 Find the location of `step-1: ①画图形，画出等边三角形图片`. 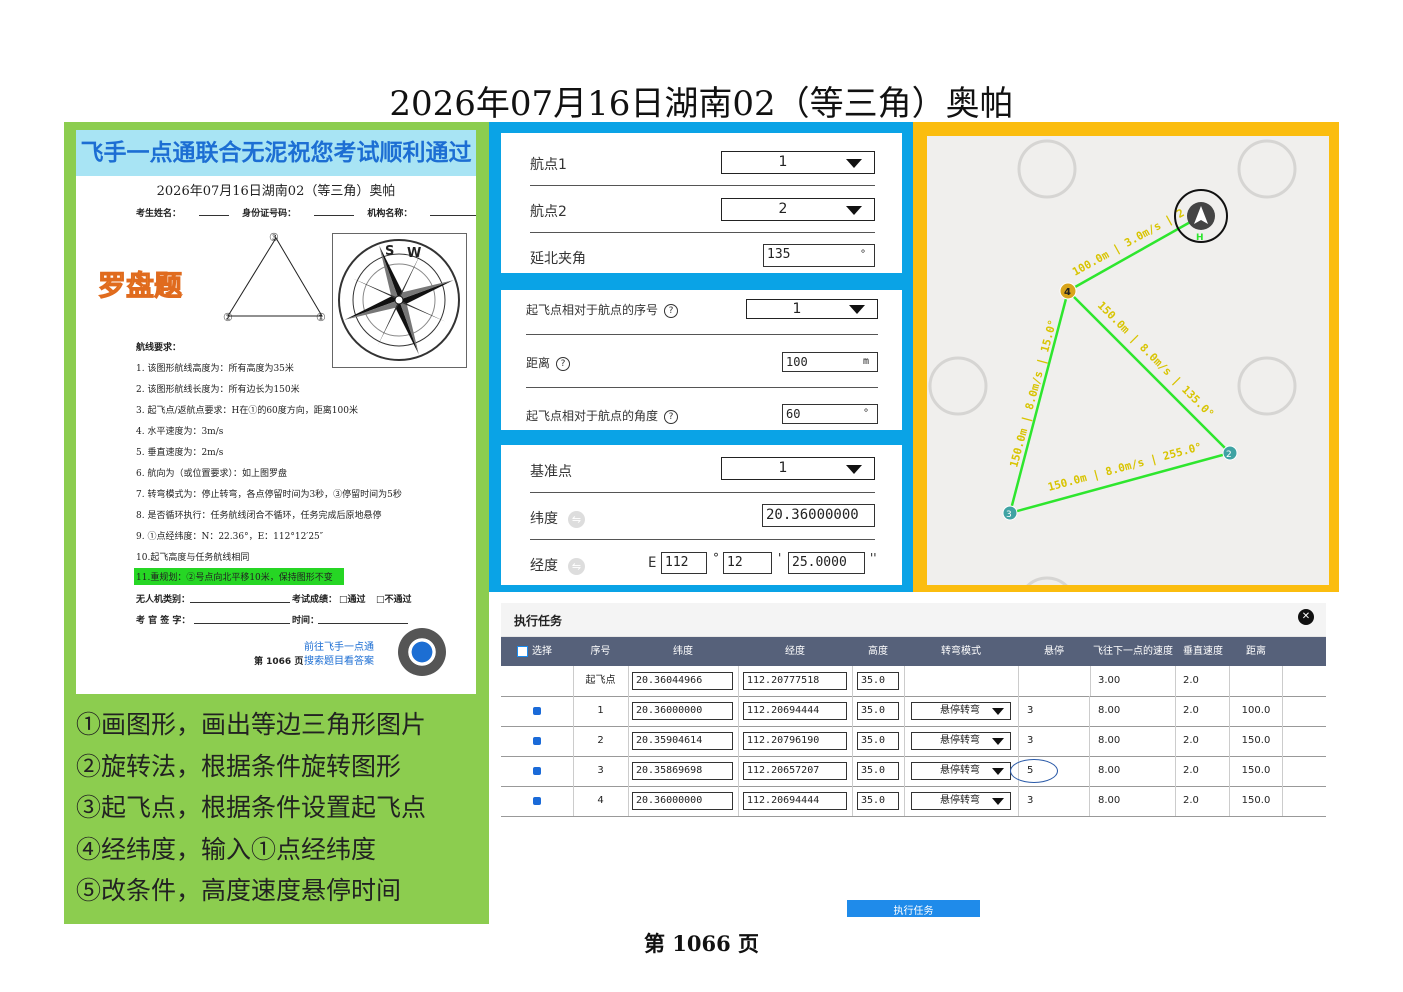

step-1: ①画图形，画出等边三角形图片 is located at coordinates (251, 724).